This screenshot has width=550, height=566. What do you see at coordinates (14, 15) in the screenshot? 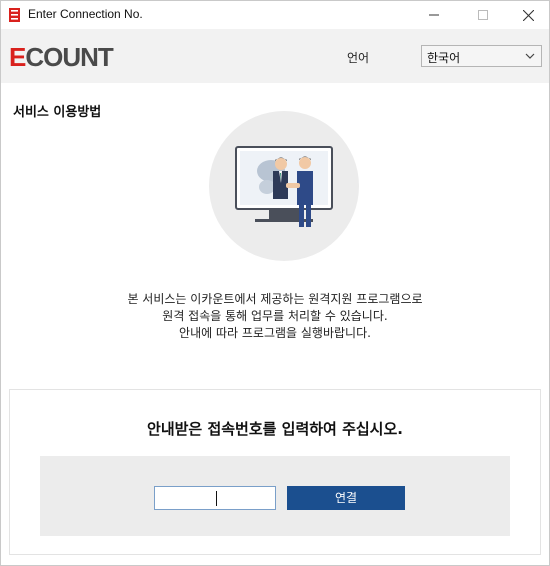
I see `app-icon` at bounding box center [14, 15].